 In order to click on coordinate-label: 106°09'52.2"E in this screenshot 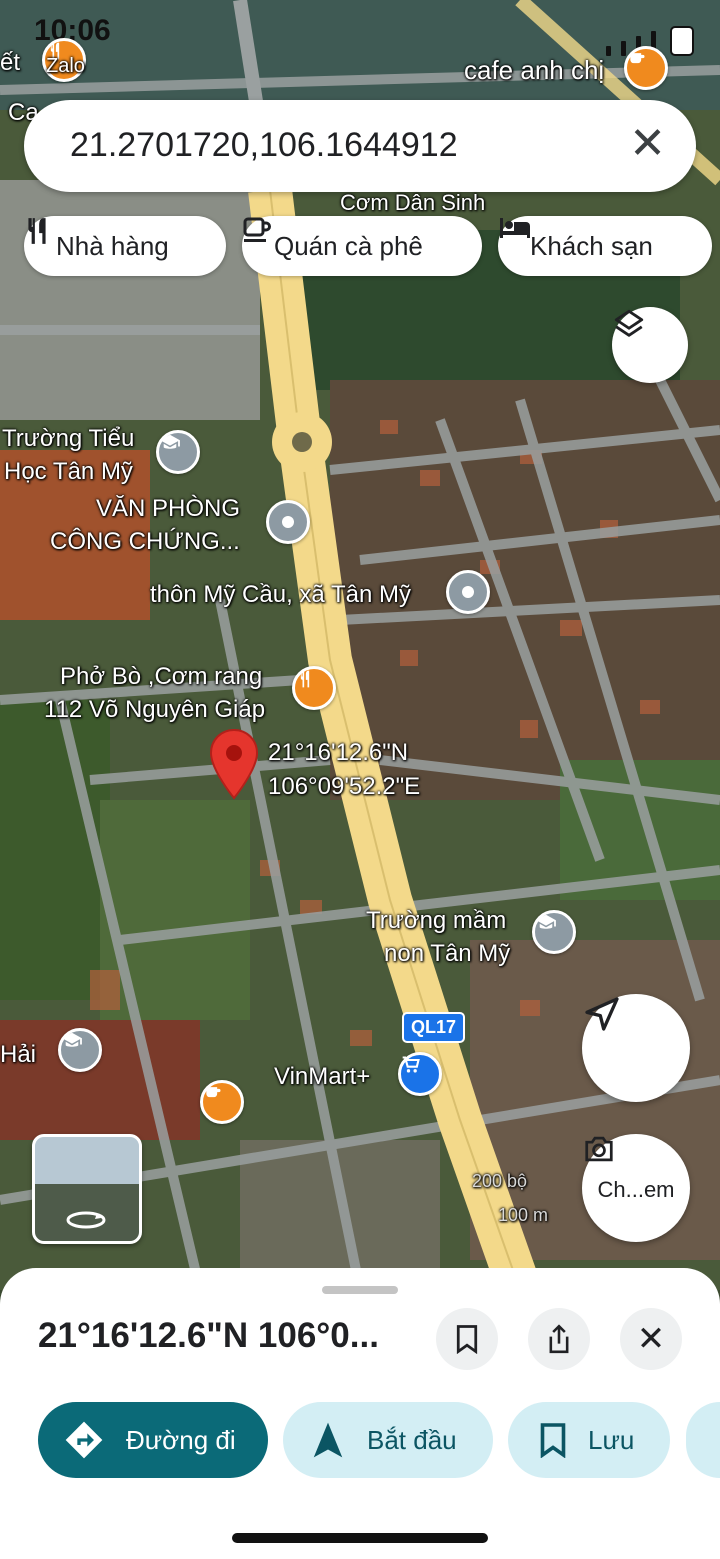, I will do `click(344, 786)`.